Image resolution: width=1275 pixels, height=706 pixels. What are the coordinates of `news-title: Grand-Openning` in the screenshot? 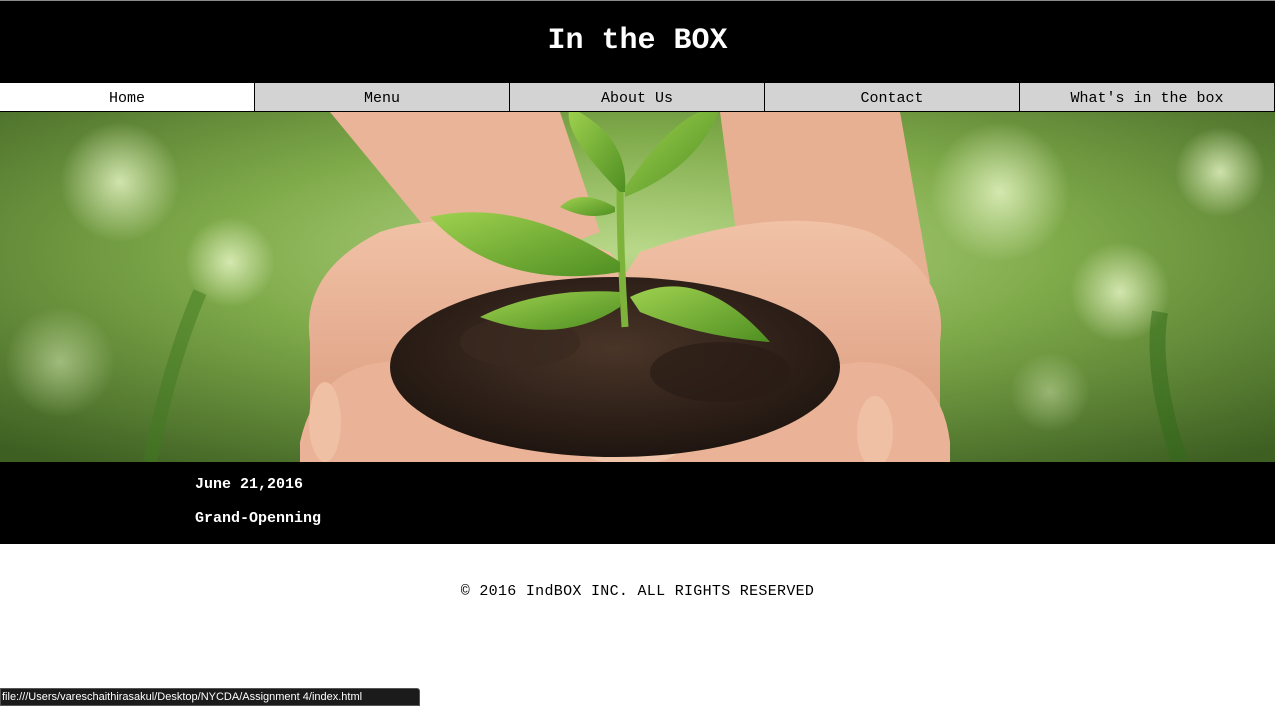 It's located at (258, 518).